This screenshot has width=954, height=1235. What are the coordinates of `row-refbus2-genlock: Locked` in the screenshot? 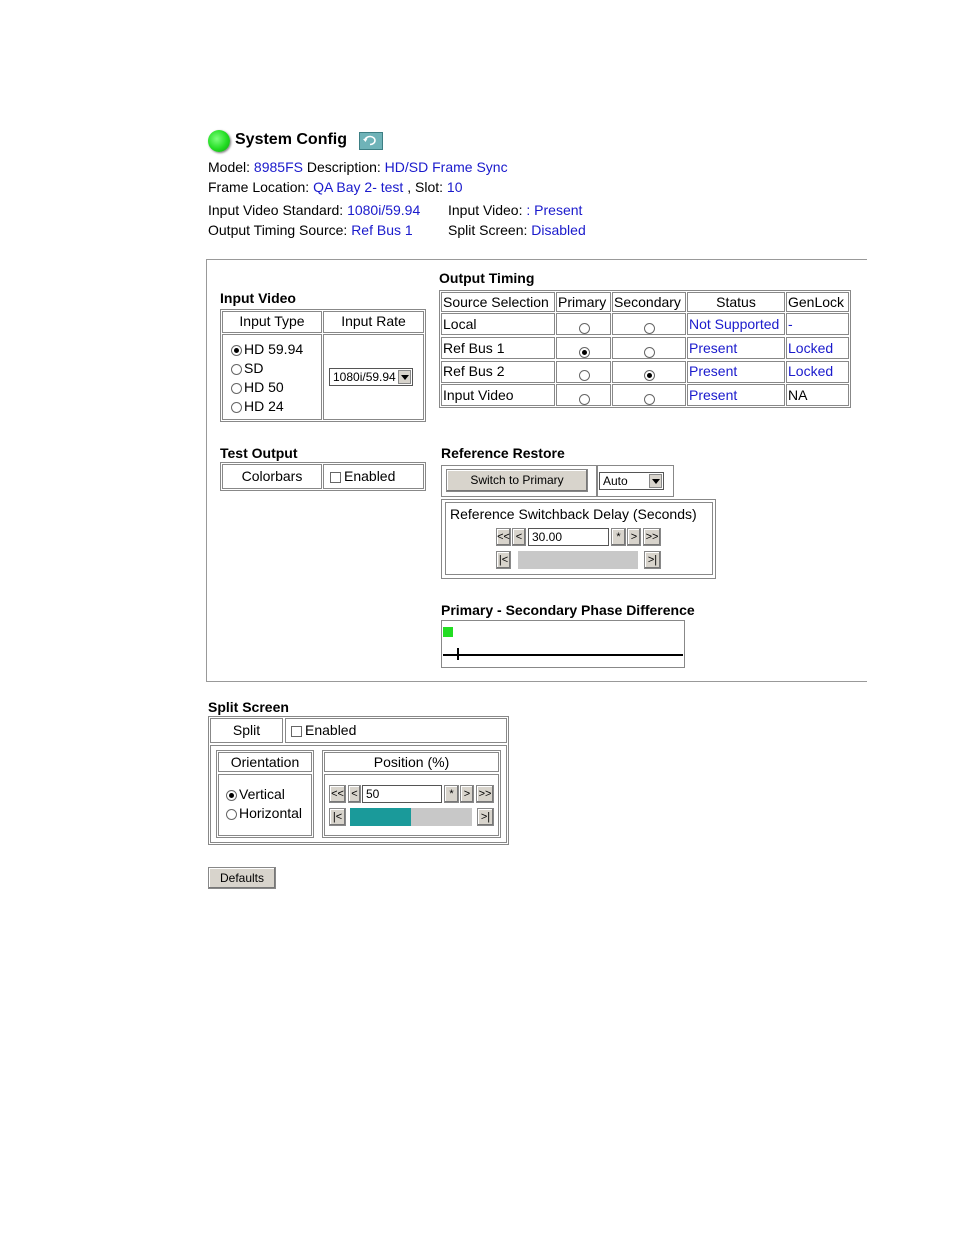 It's located at (811, 371).